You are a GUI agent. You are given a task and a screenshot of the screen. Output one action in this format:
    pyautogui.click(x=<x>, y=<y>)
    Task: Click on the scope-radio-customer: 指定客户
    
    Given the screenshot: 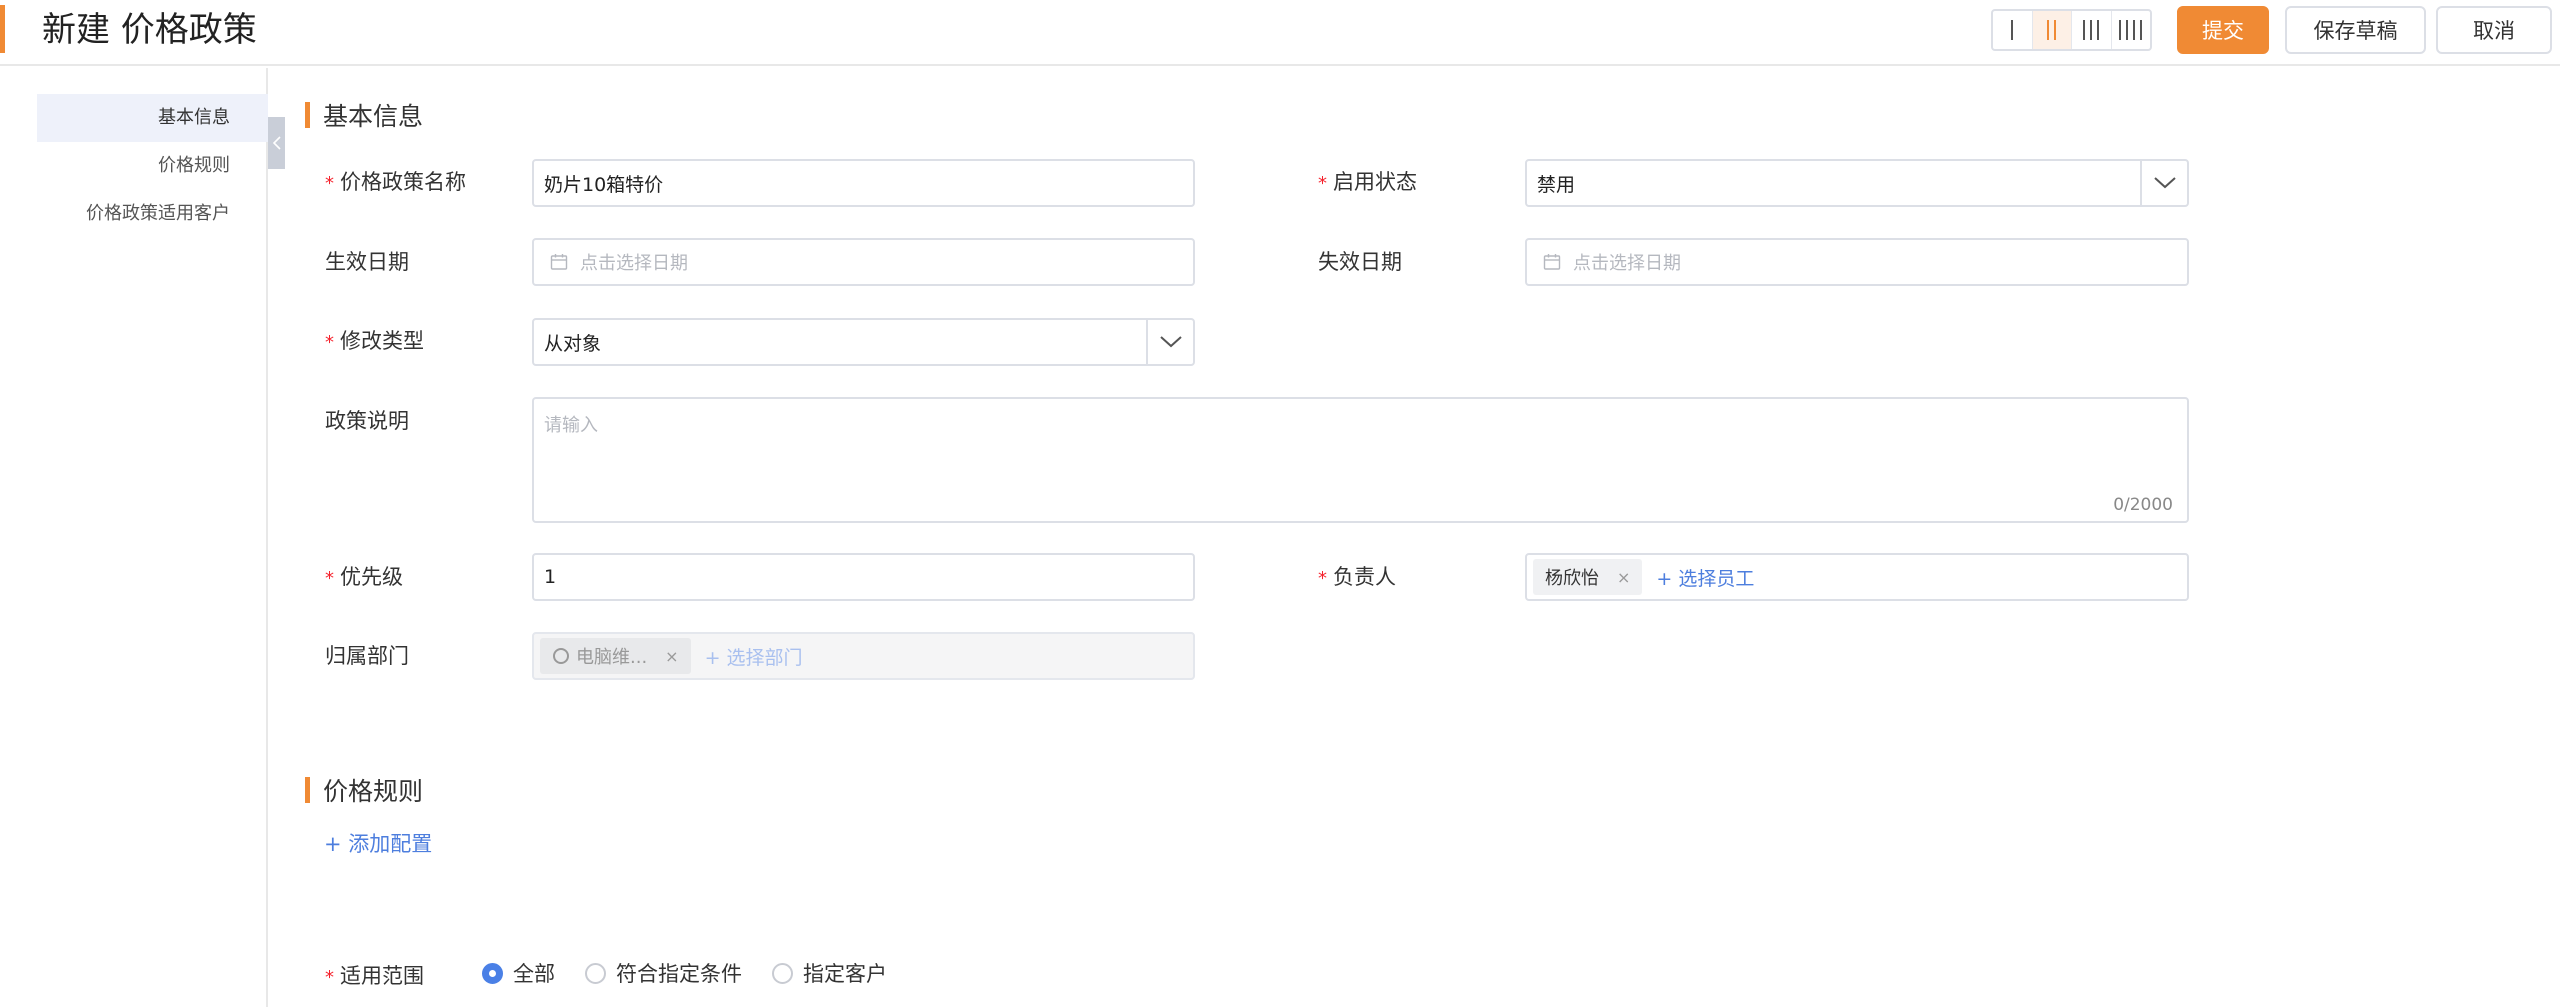 What is the action you would take?
    pyautogui.click(x=829, y=973)
    